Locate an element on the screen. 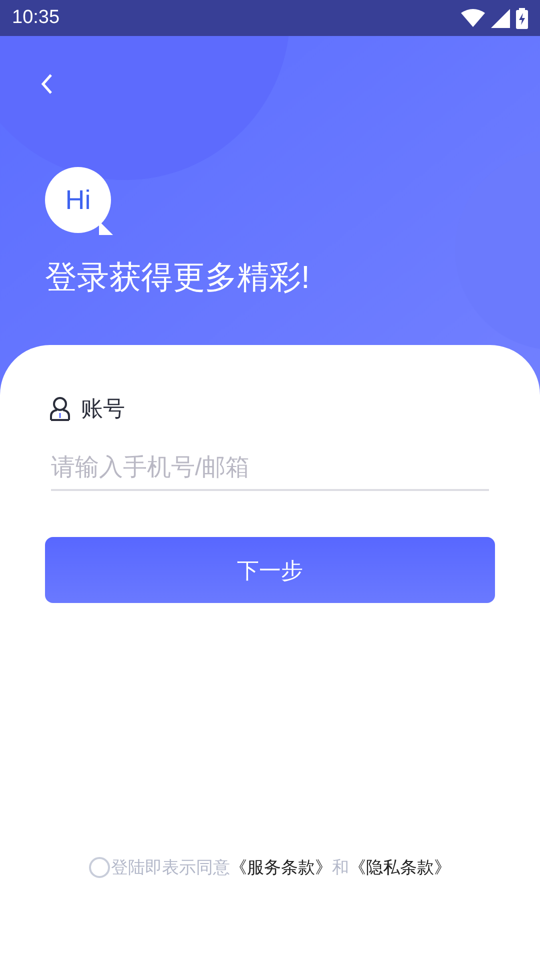  wifi-icon is located at coordinates (473, 18).